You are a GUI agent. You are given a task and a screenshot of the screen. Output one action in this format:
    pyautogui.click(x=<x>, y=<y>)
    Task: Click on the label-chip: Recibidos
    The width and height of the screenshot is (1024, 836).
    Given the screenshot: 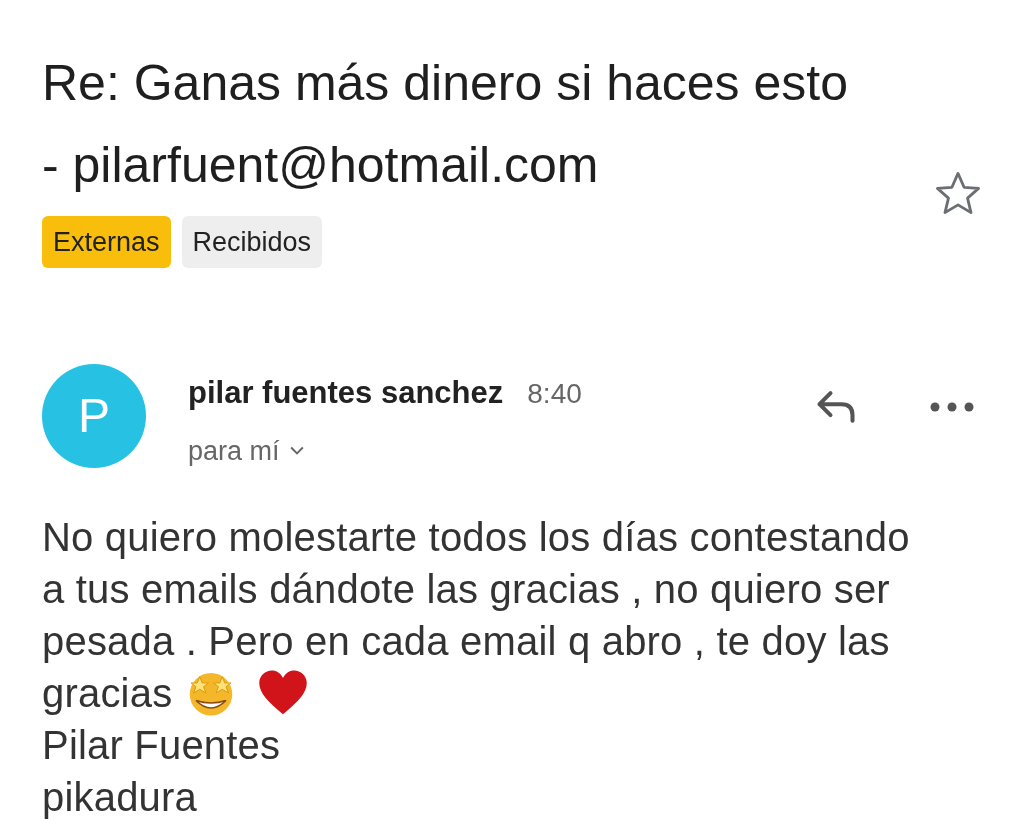 What is the action you would take?
    pyautogui.click(x=252, y=242)
    